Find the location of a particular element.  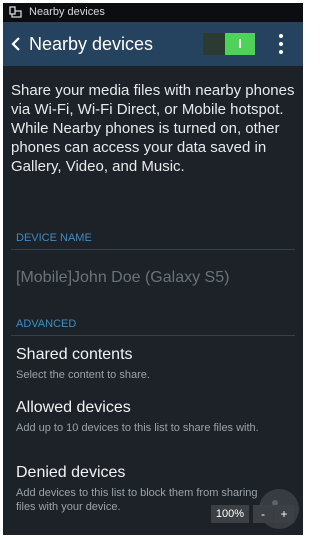

section-header-device-name: DEVICE NAME is located at coordinates (54, 238).